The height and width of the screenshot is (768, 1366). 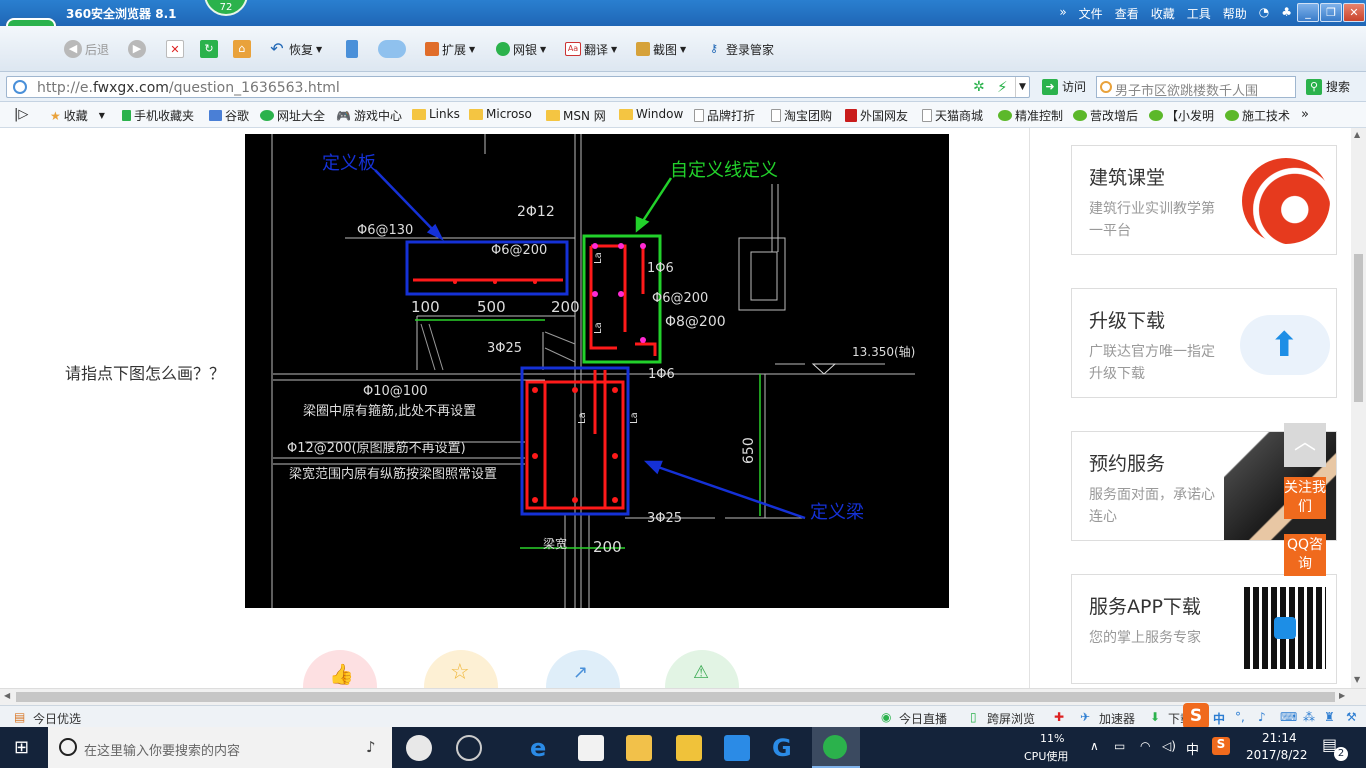 I want to click on translate-button: Aa 翻译 ▼, so click(x=591, y=49).